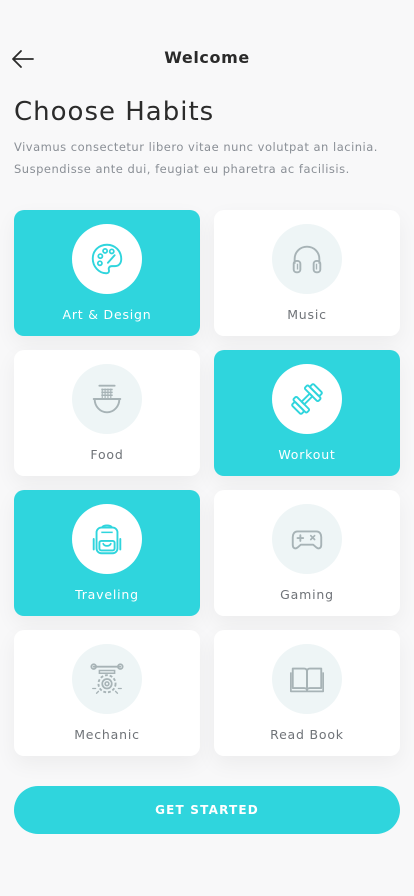 The width and height of the screenshot is (414, 896). What do you see at coordinates (307, 314) in the screenshot?
I see `habit-label: Music` at bounding box center [307, 314].